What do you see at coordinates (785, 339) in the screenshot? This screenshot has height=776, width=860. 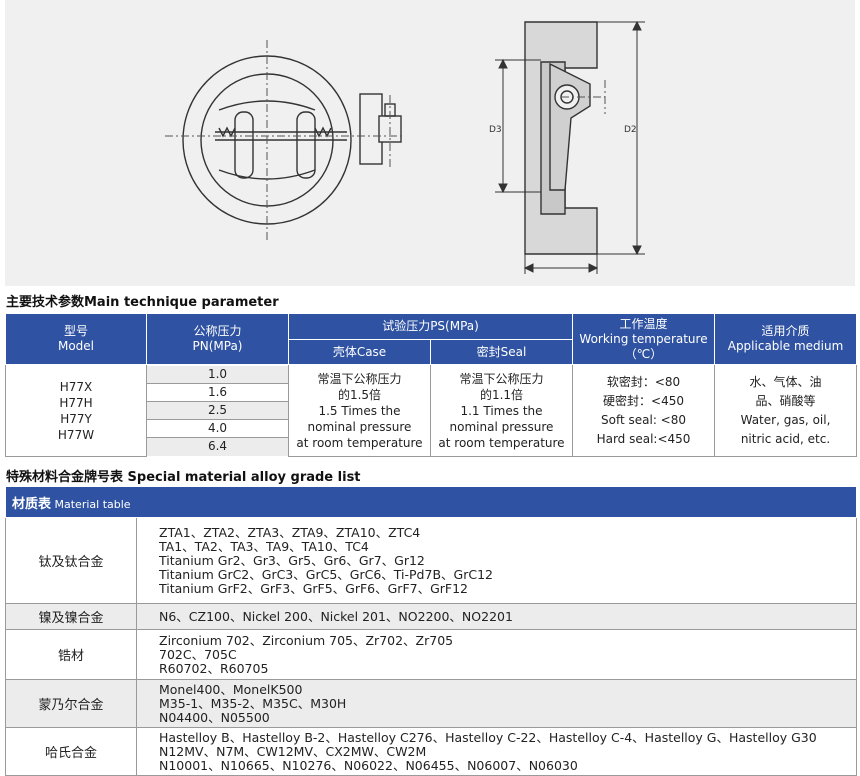 I see `header-medium: 适用介质 Applicable medium` at bounding box center [785, 339].